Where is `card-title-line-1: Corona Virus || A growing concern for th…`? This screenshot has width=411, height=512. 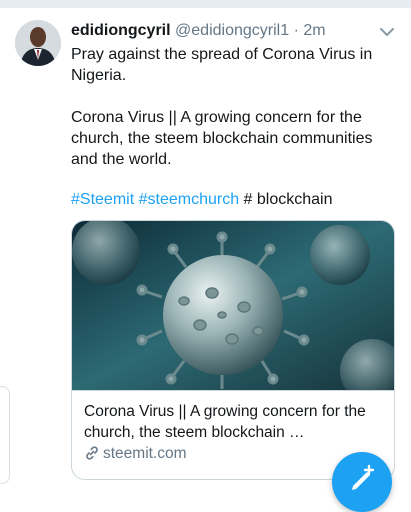 card-title-line-1: Corona Virus || A growing concern for th… is located at coordinates (225, 411).